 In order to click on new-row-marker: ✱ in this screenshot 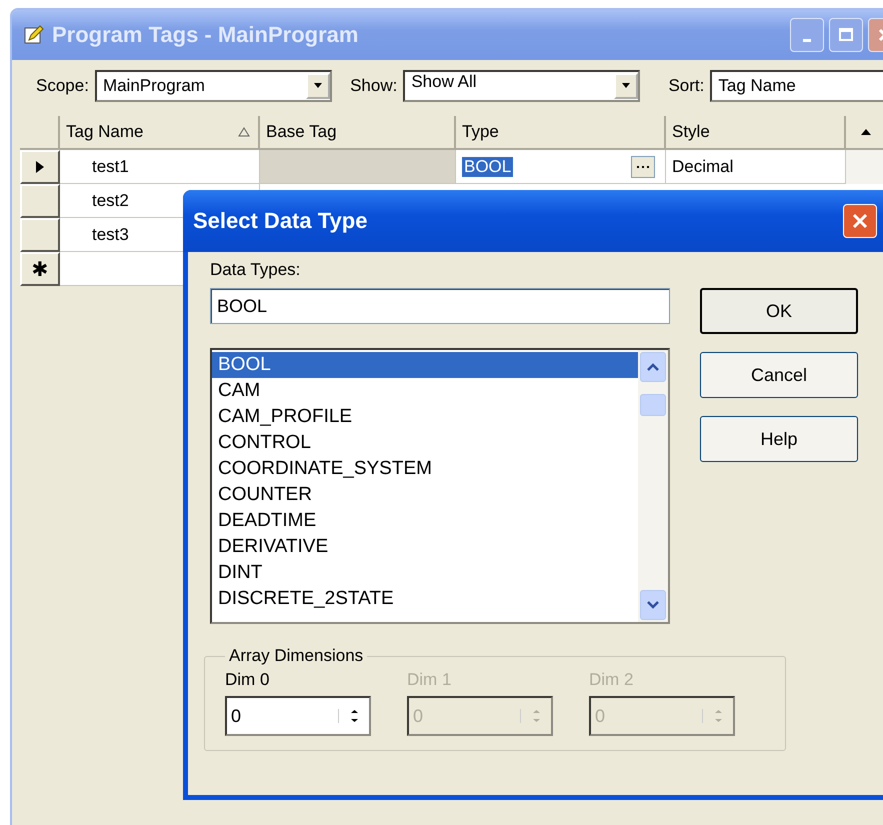, I will do `click(40, 270)`.